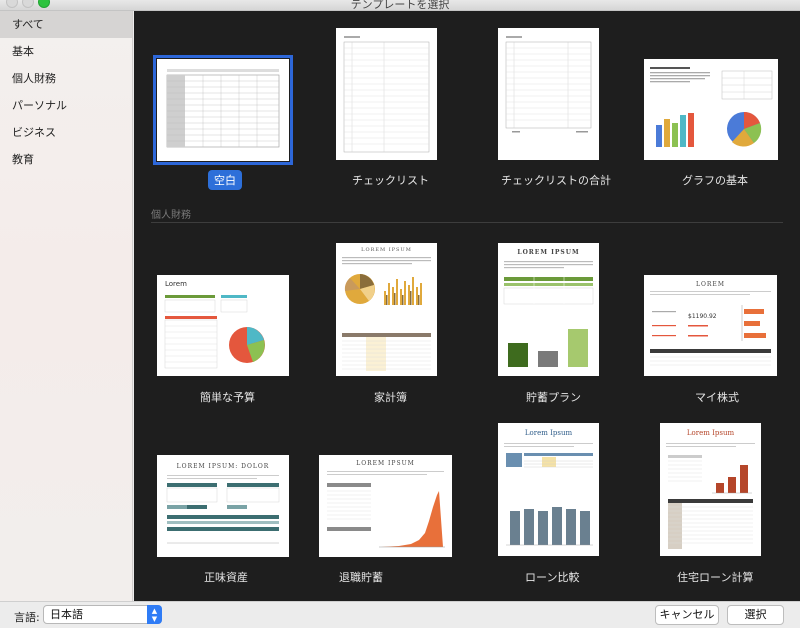 The image size is (800, 628). I want to click on sidebar-item-all: すべて, so click(66, 24).